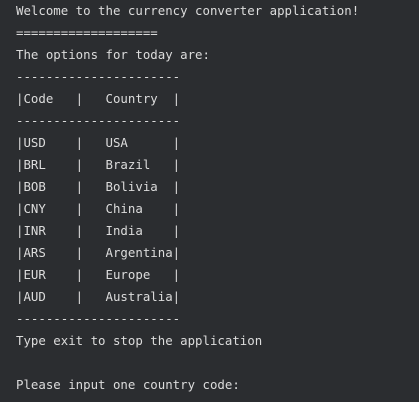 This screenshot has height=402, width=419. I want to click on table-row: |INR | India |, so click(98, 230).